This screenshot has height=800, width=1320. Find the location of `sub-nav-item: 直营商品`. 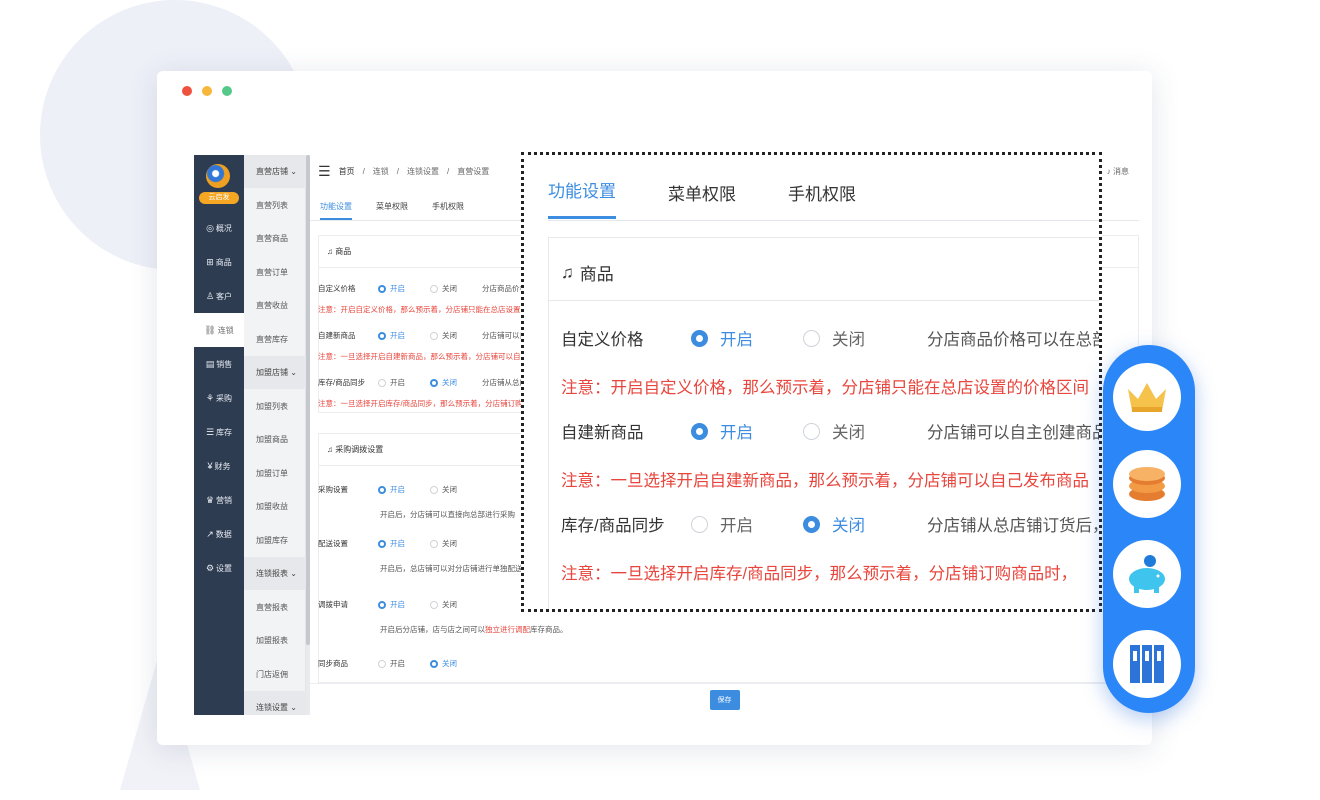

sub-nav-item: 直营商品 is located at coordinates (275, 238).